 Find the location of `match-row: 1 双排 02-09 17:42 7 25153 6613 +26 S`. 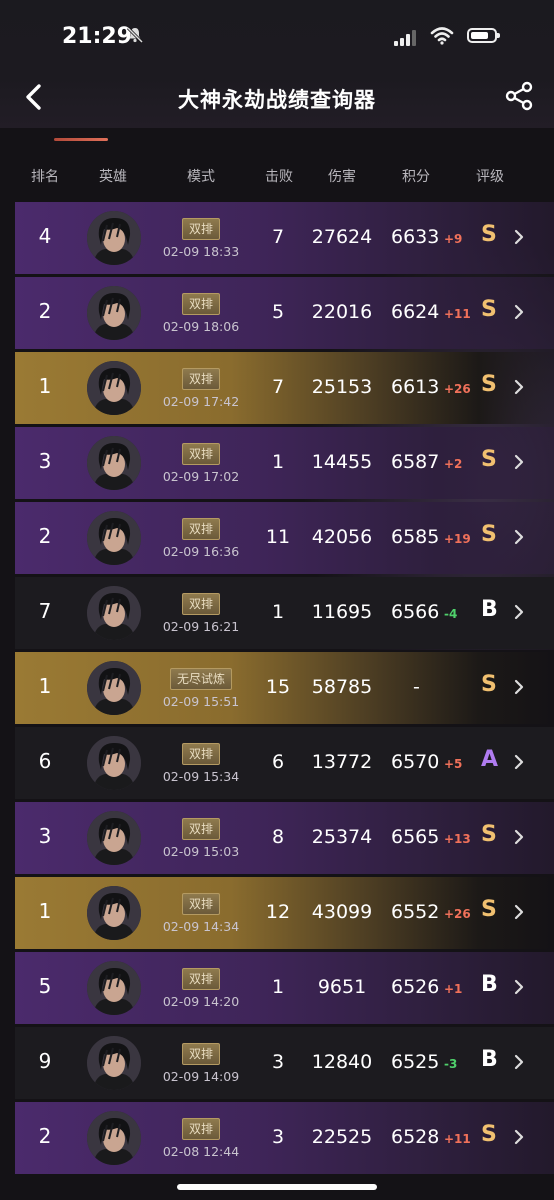

match-row: 1 双排 02-09 17:42 7 25153 6613 +26 S is located at coordinates (284, 388).